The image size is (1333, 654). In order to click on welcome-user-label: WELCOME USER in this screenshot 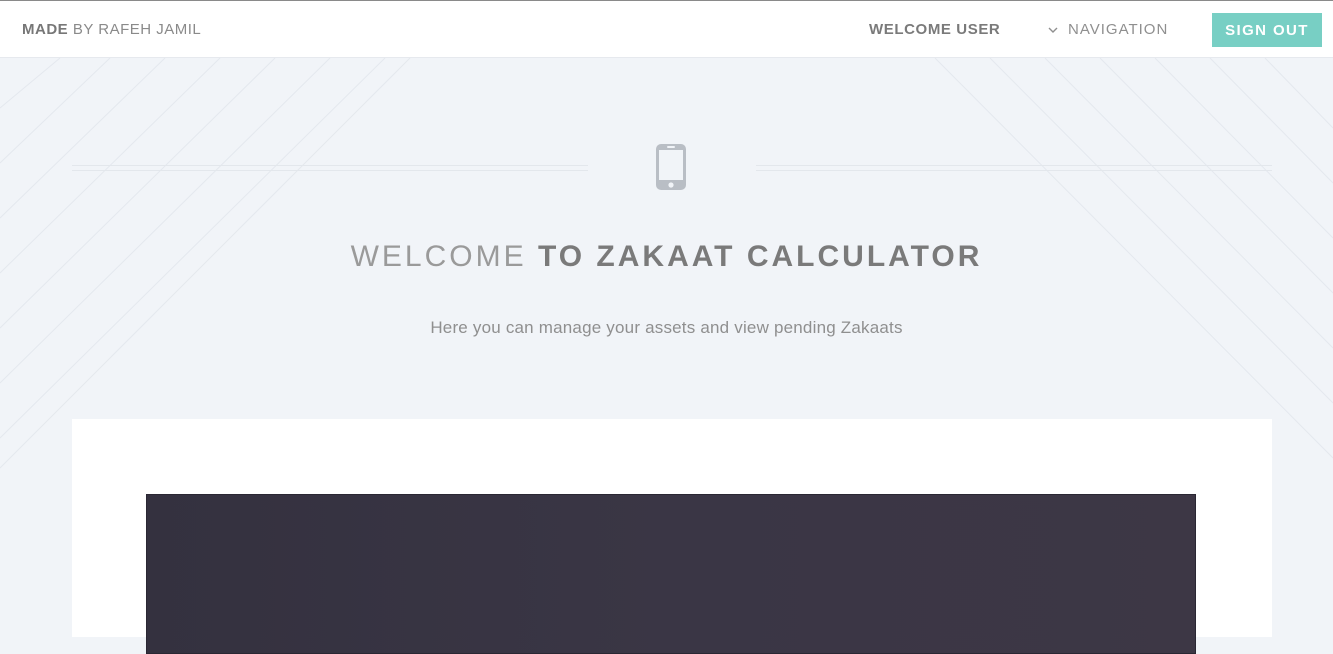, I will do `click(935, 29)`.